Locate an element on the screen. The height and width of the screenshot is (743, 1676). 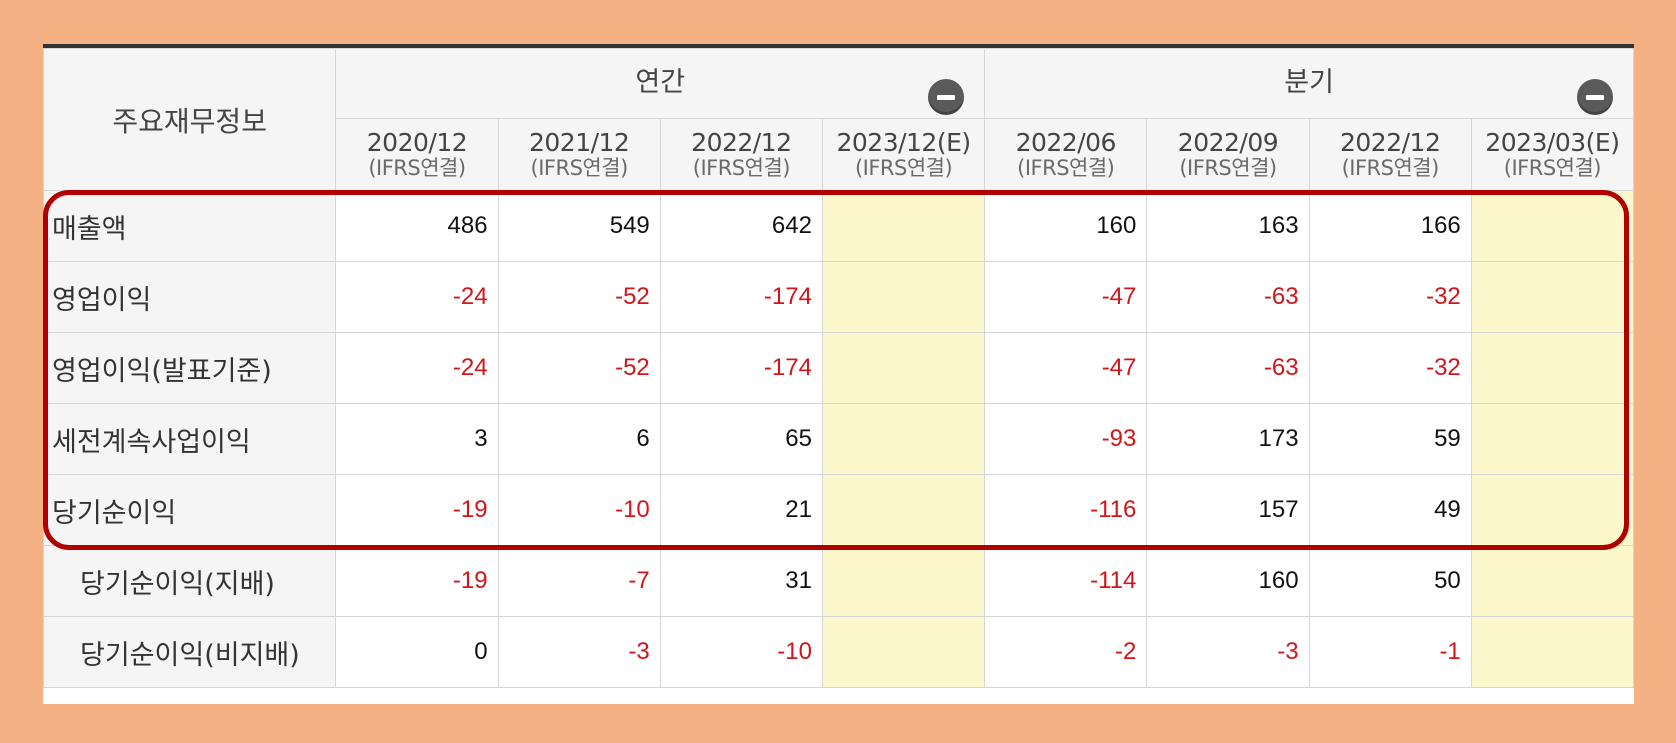
group-header-annual-label: 연간 is located at coordinates (660, 82).